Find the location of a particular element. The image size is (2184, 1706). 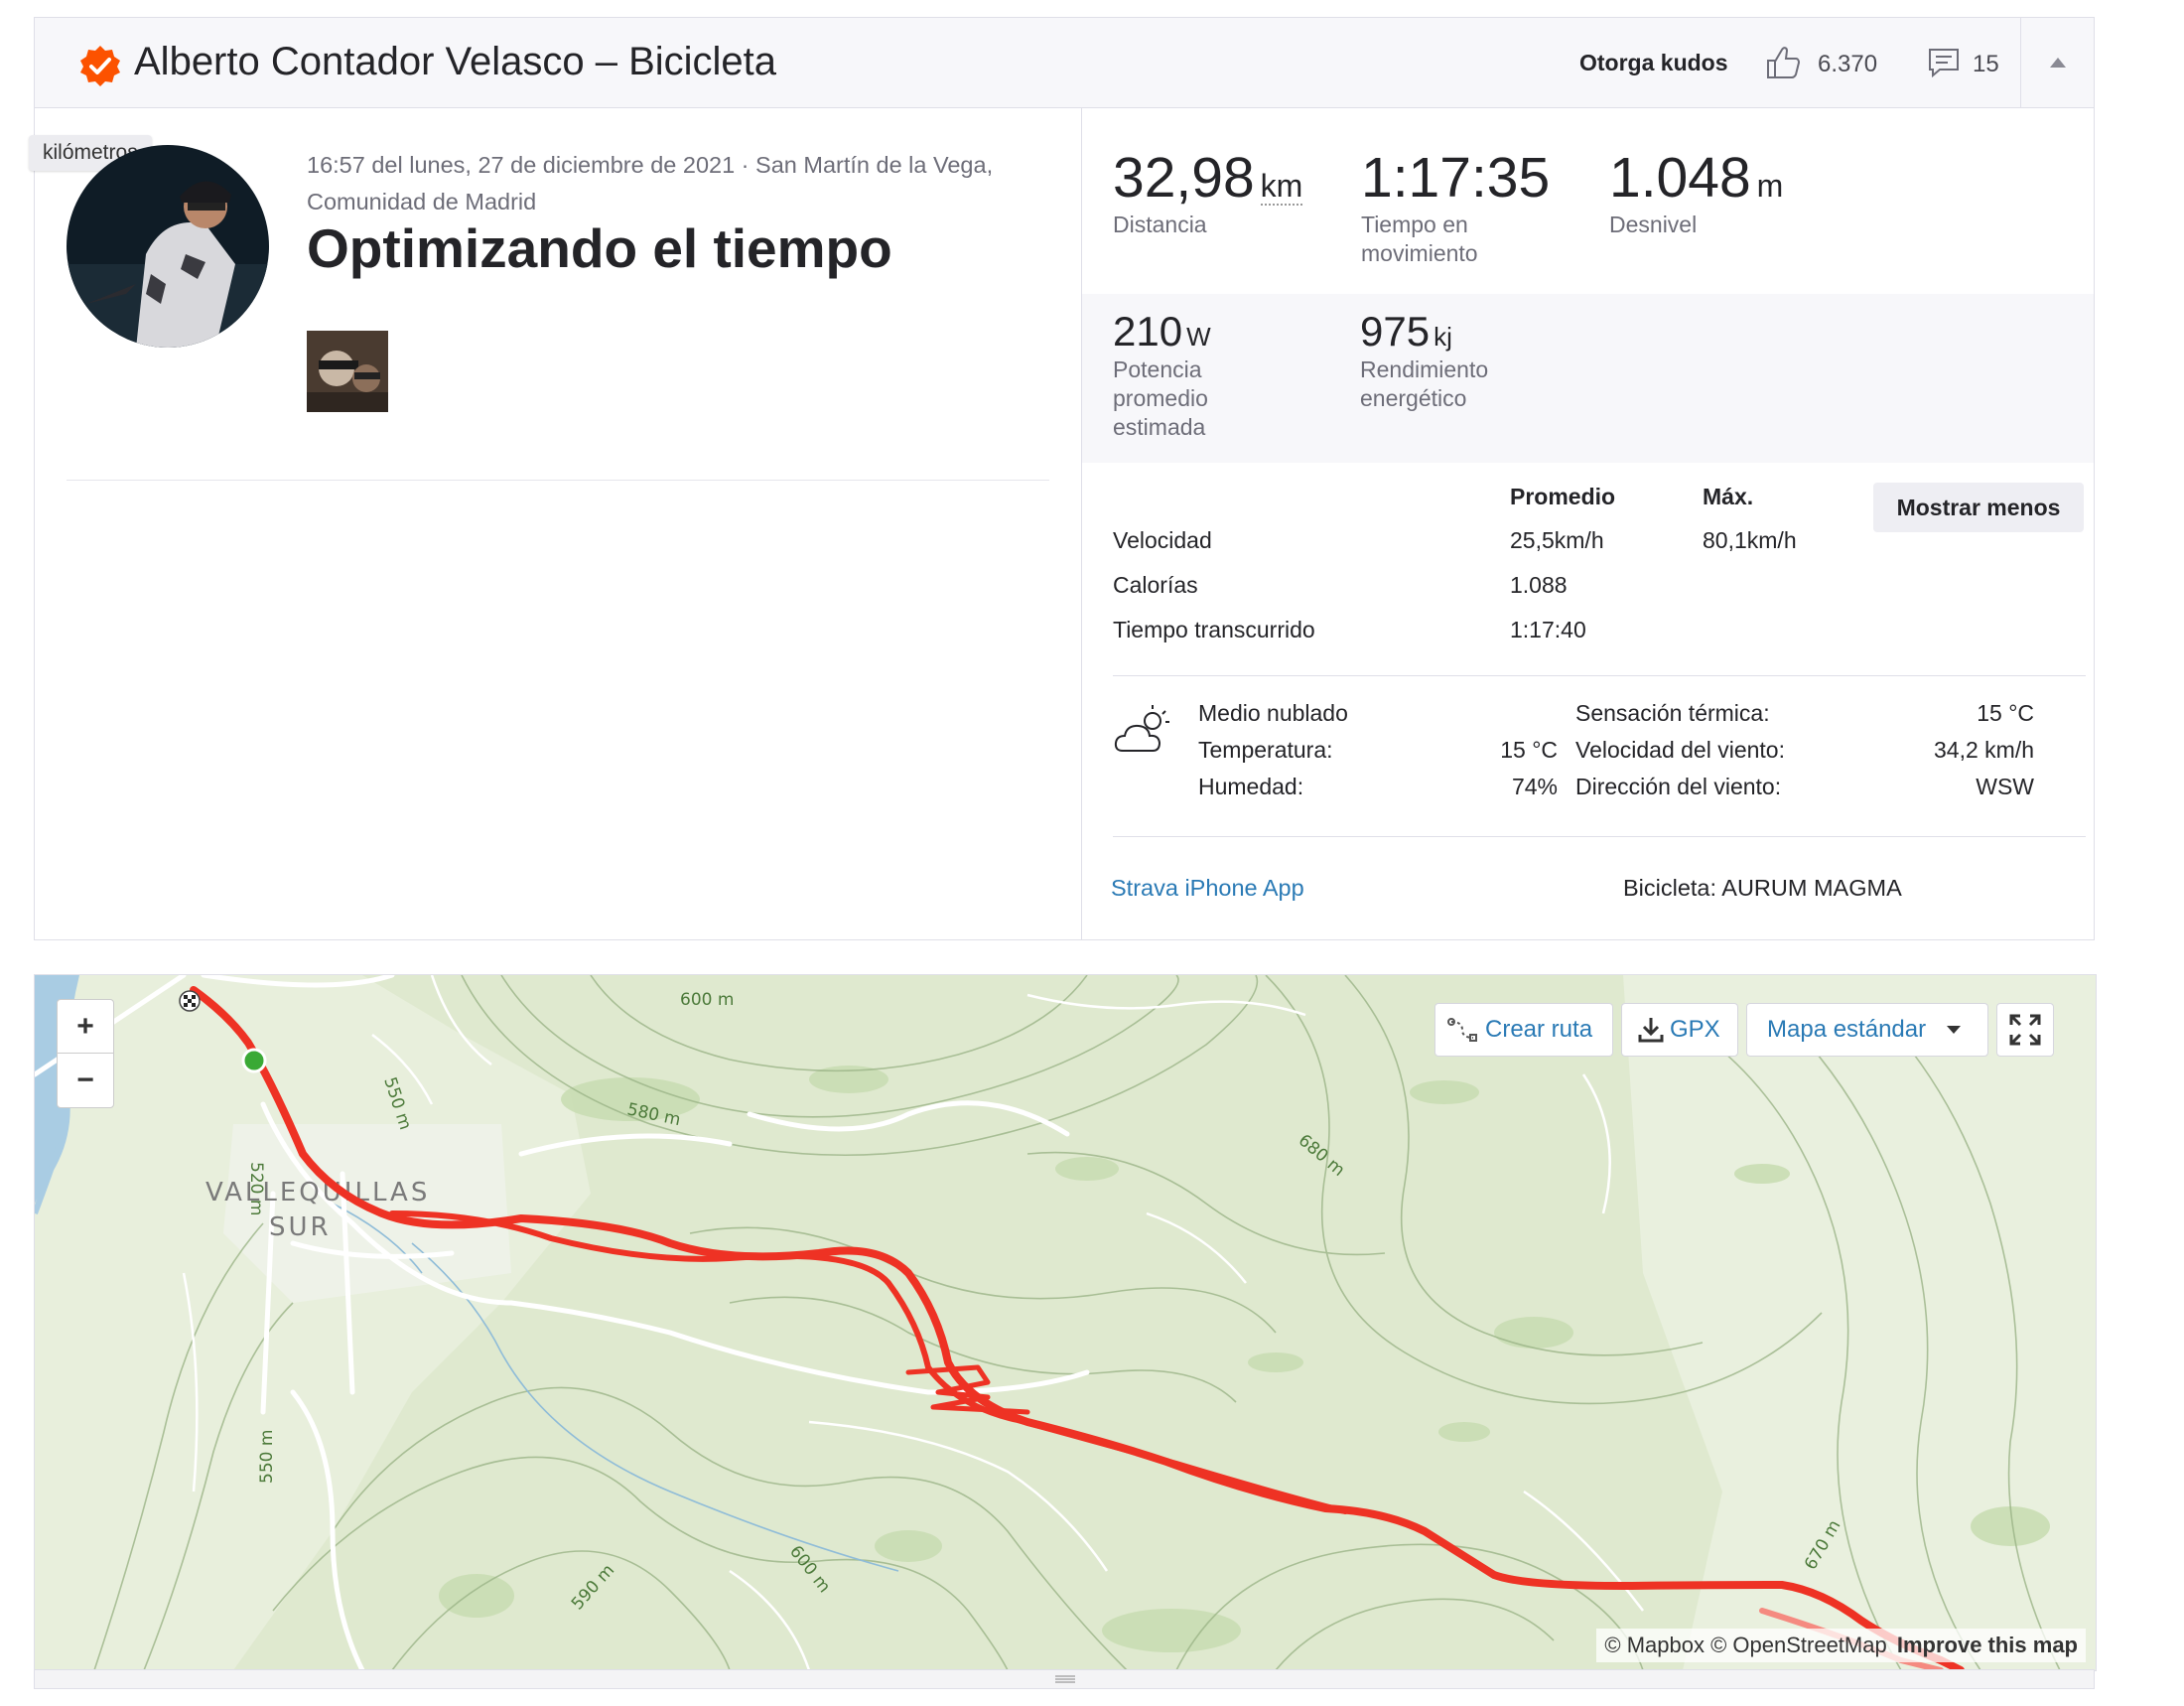

contour-label: 550 m is located at coordinates (267, 1457).